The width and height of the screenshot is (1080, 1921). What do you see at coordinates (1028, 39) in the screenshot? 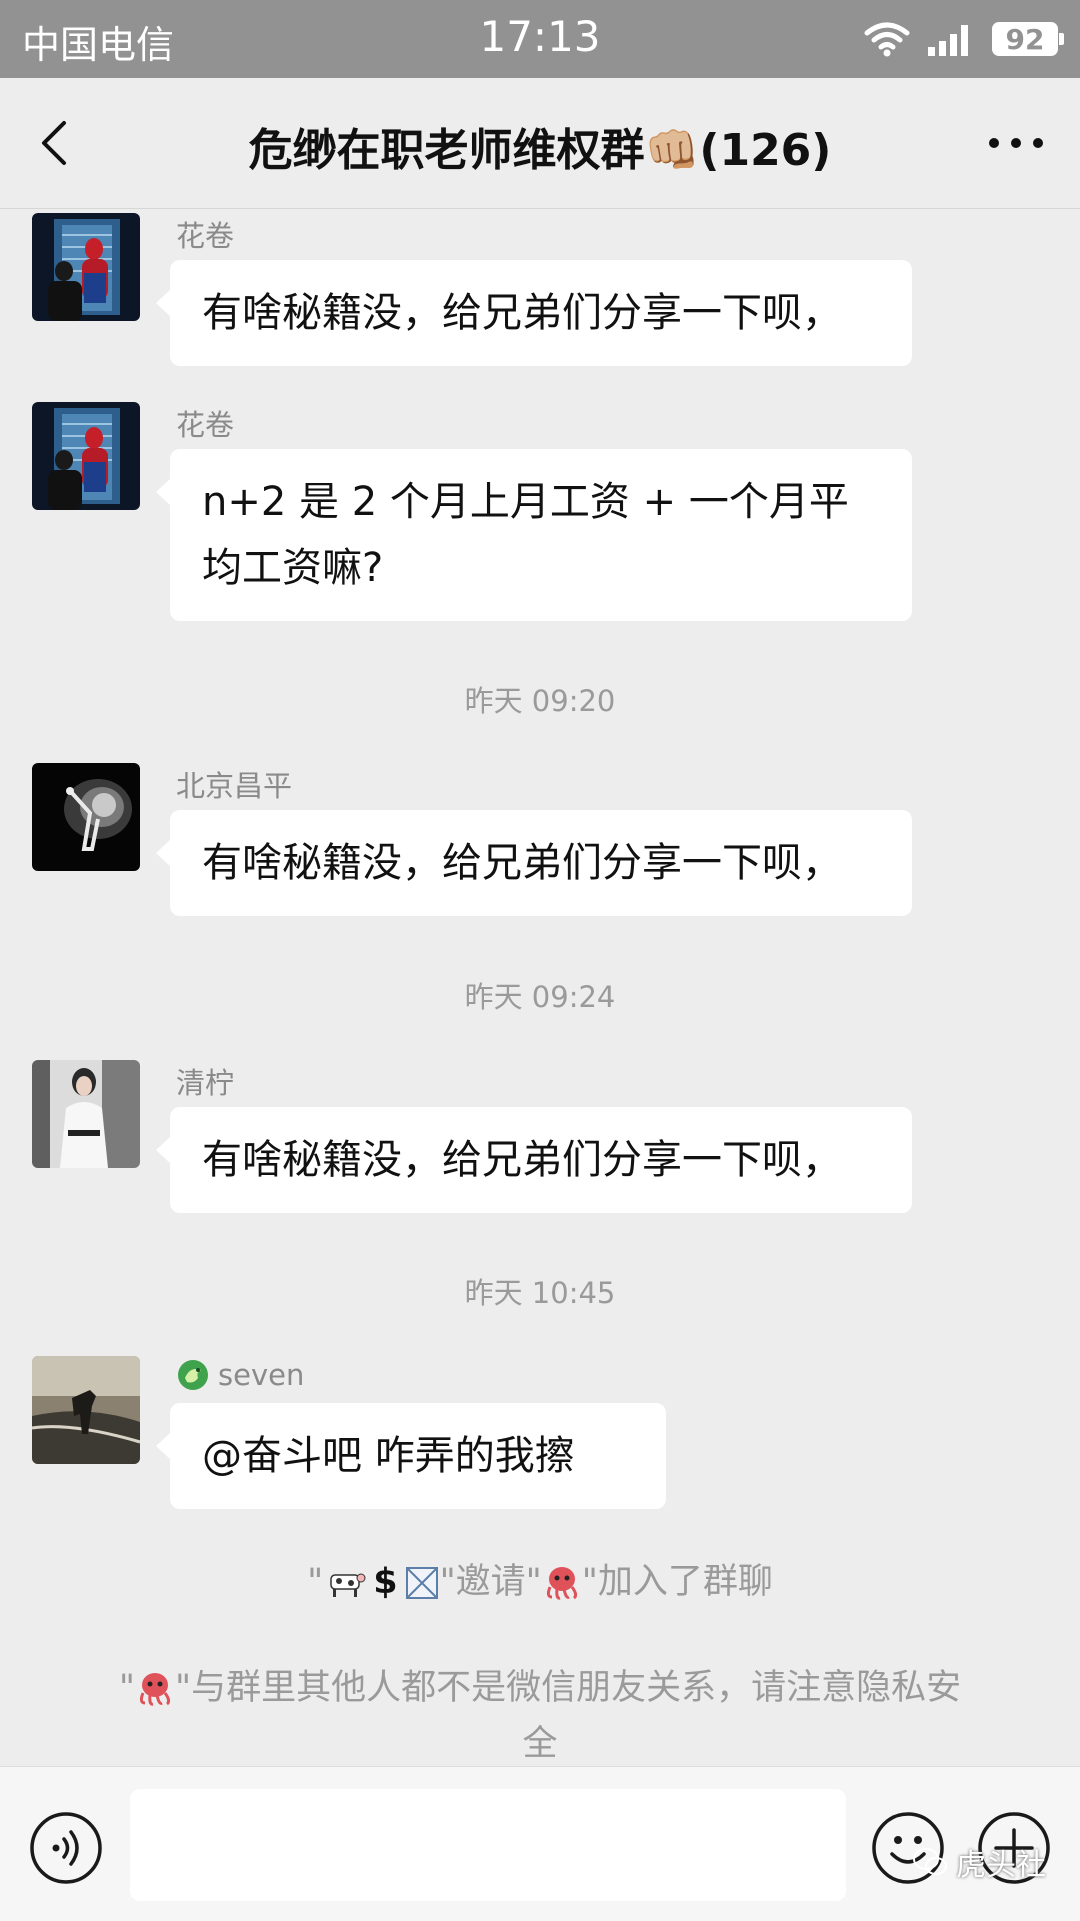
I see `battery-icon: 92` at bounding box center [1028, 39].